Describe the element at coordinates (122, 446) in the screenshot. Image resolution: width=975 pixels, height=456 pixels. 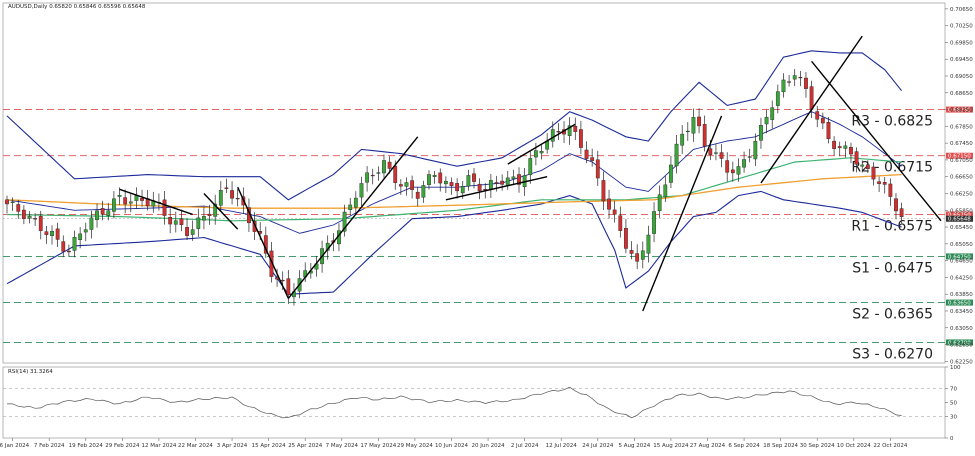
I see `x-tick-label: 29 Feb 2024` at that location.